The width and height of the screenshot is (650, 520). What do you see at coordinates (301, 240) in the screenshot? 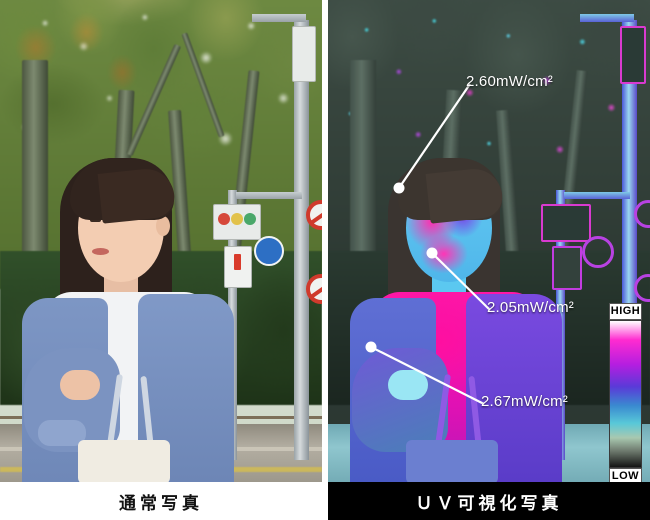
I see `signal-pole` at bounding box center [301, 240].